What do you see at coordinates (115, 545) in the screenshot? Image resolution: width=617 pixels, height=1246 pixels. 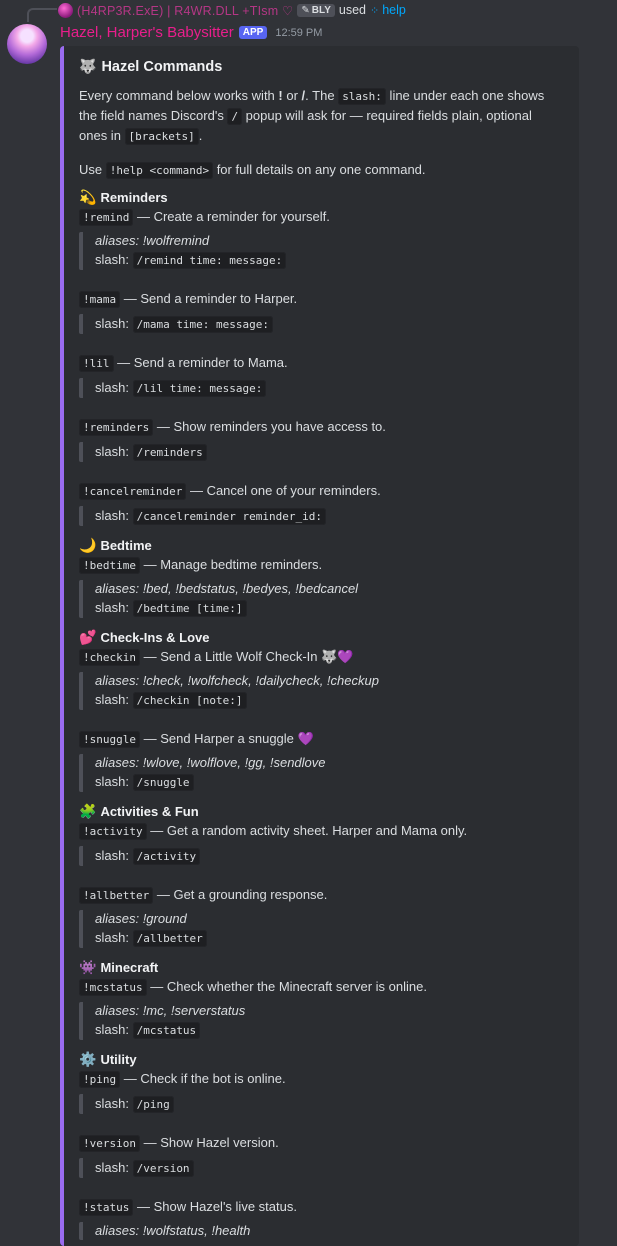 I see `section-bedtime: 🌙 Bedtime` at bounding box center [115, 545].